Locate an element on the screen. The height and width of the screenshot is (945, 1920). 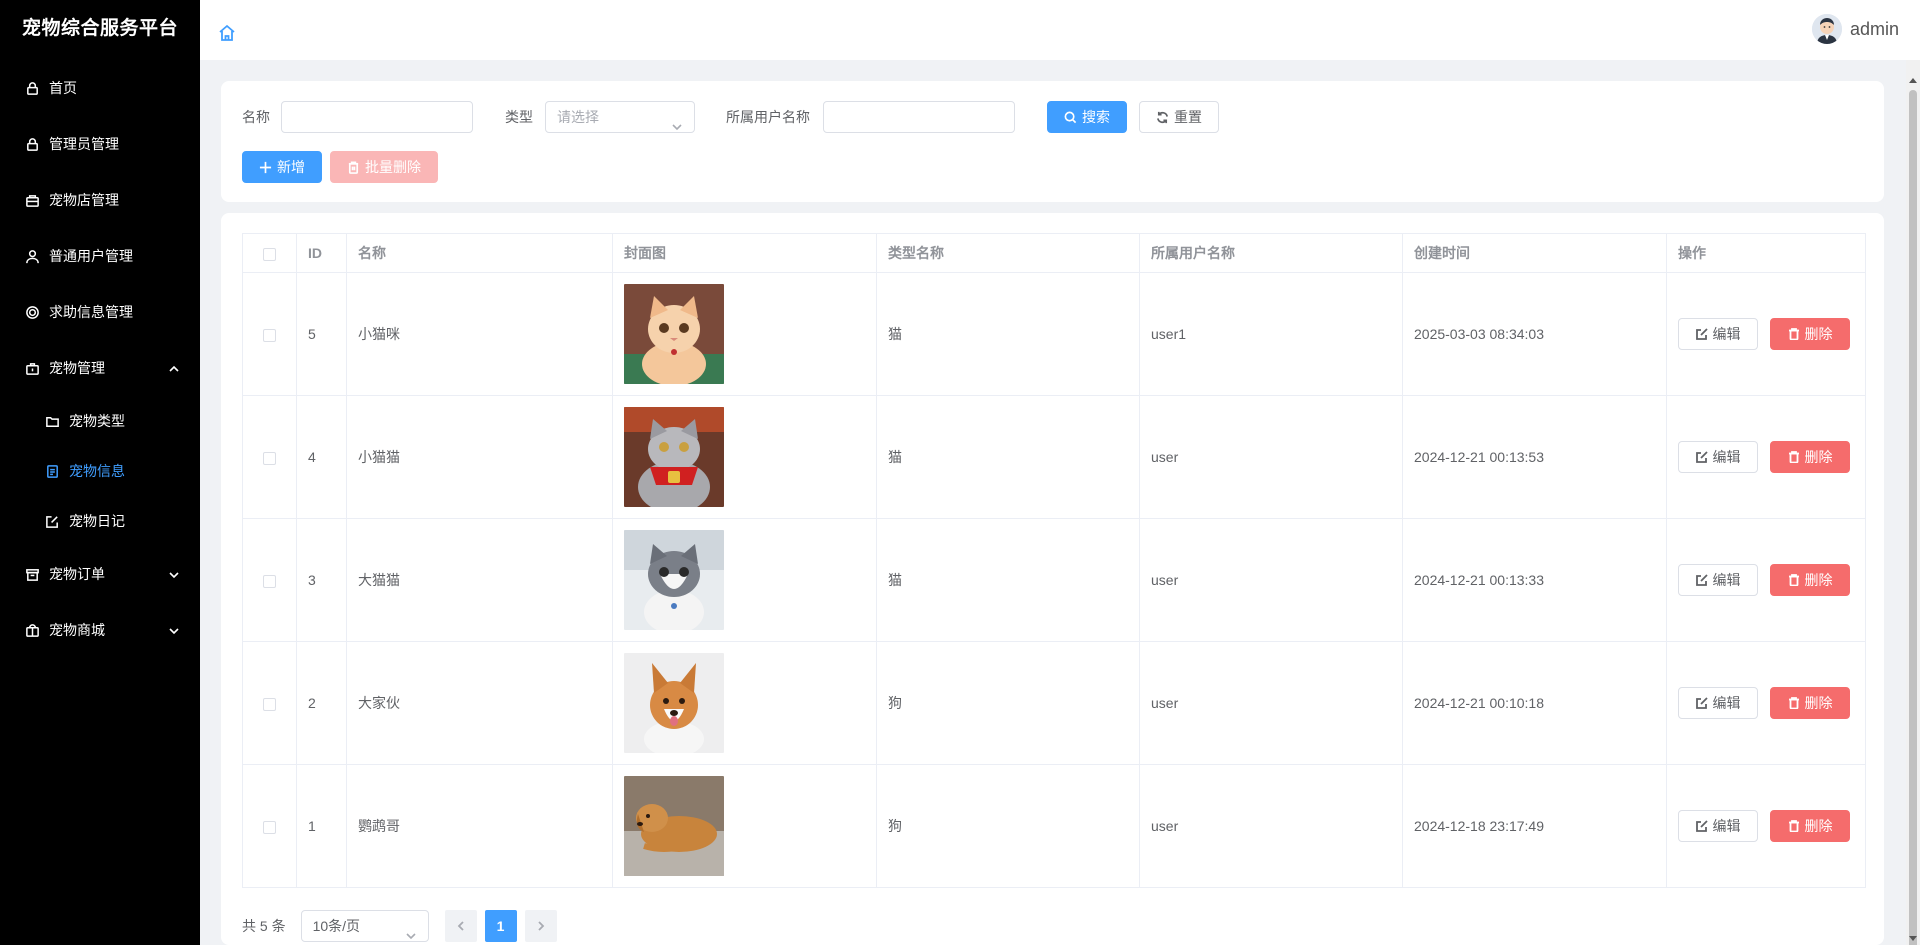
user-menu: admin is located at coordinates (1855, 29).